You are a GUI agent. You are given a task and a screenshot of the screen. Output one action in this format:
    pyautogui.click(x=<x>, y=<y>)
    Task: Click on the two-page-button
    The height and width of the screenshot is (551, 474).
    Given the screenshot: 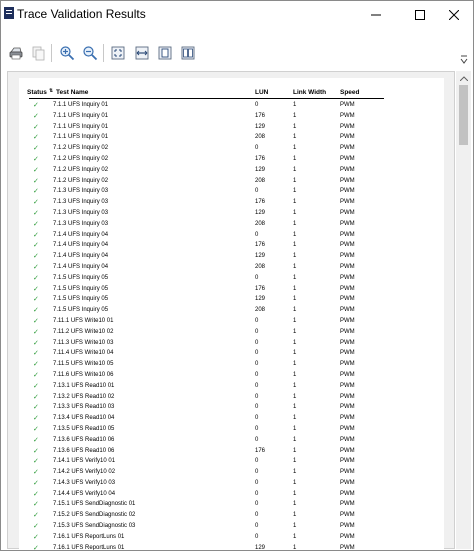 What is the action you would take?
    pyautogui.click(x=188, y=53)
    